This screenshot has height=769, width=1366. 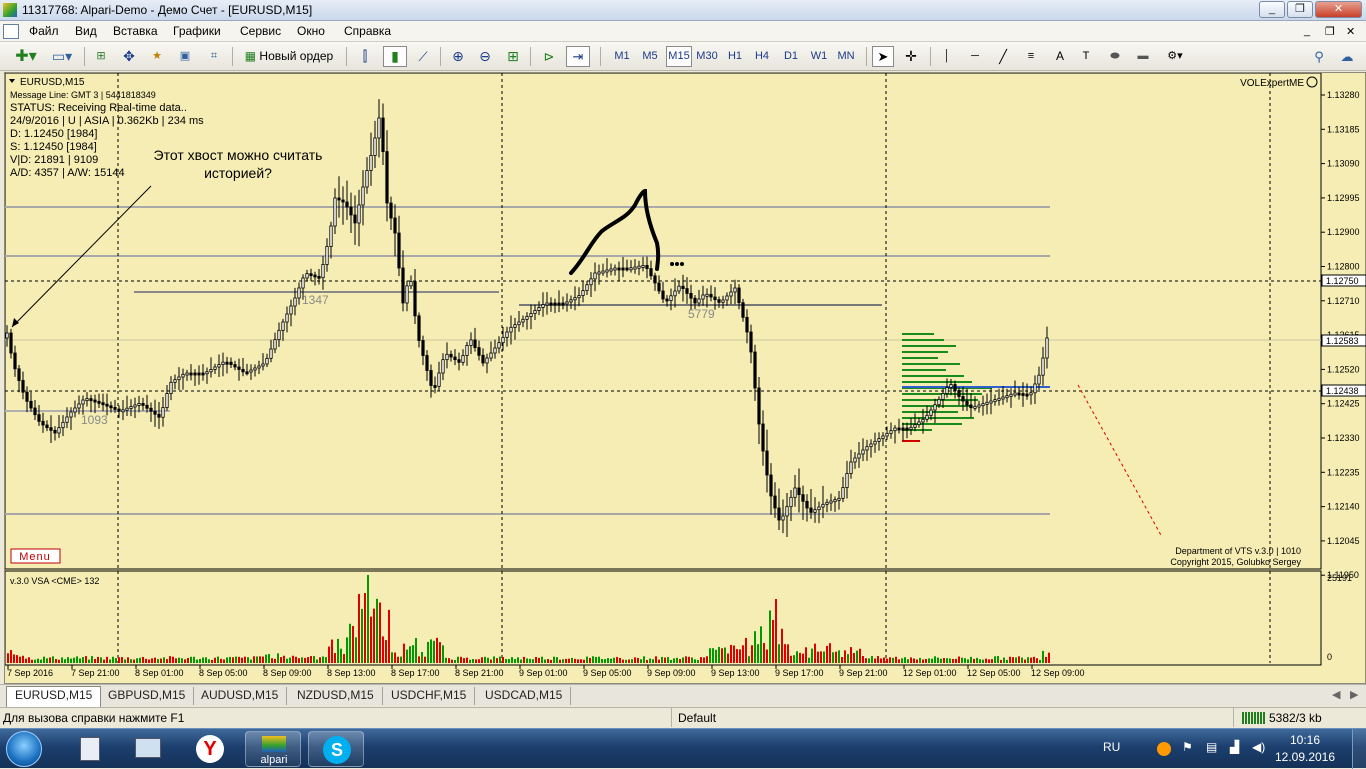 What do you see at coordinates (1086, 56) in the screenshot?
I see `label-tool-icon: T` at bounding box center [1086, 56].